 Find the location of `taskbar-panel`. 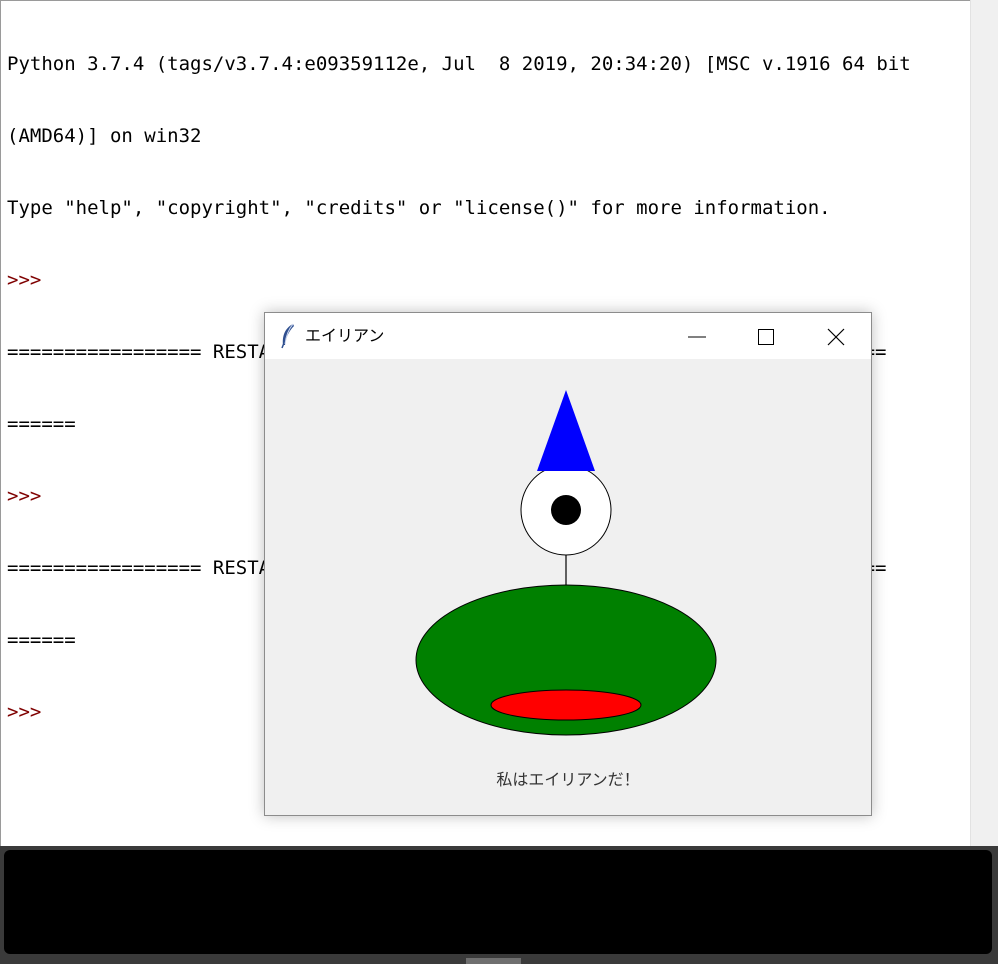

taskbar-panel is located at coordinates (498, 902).